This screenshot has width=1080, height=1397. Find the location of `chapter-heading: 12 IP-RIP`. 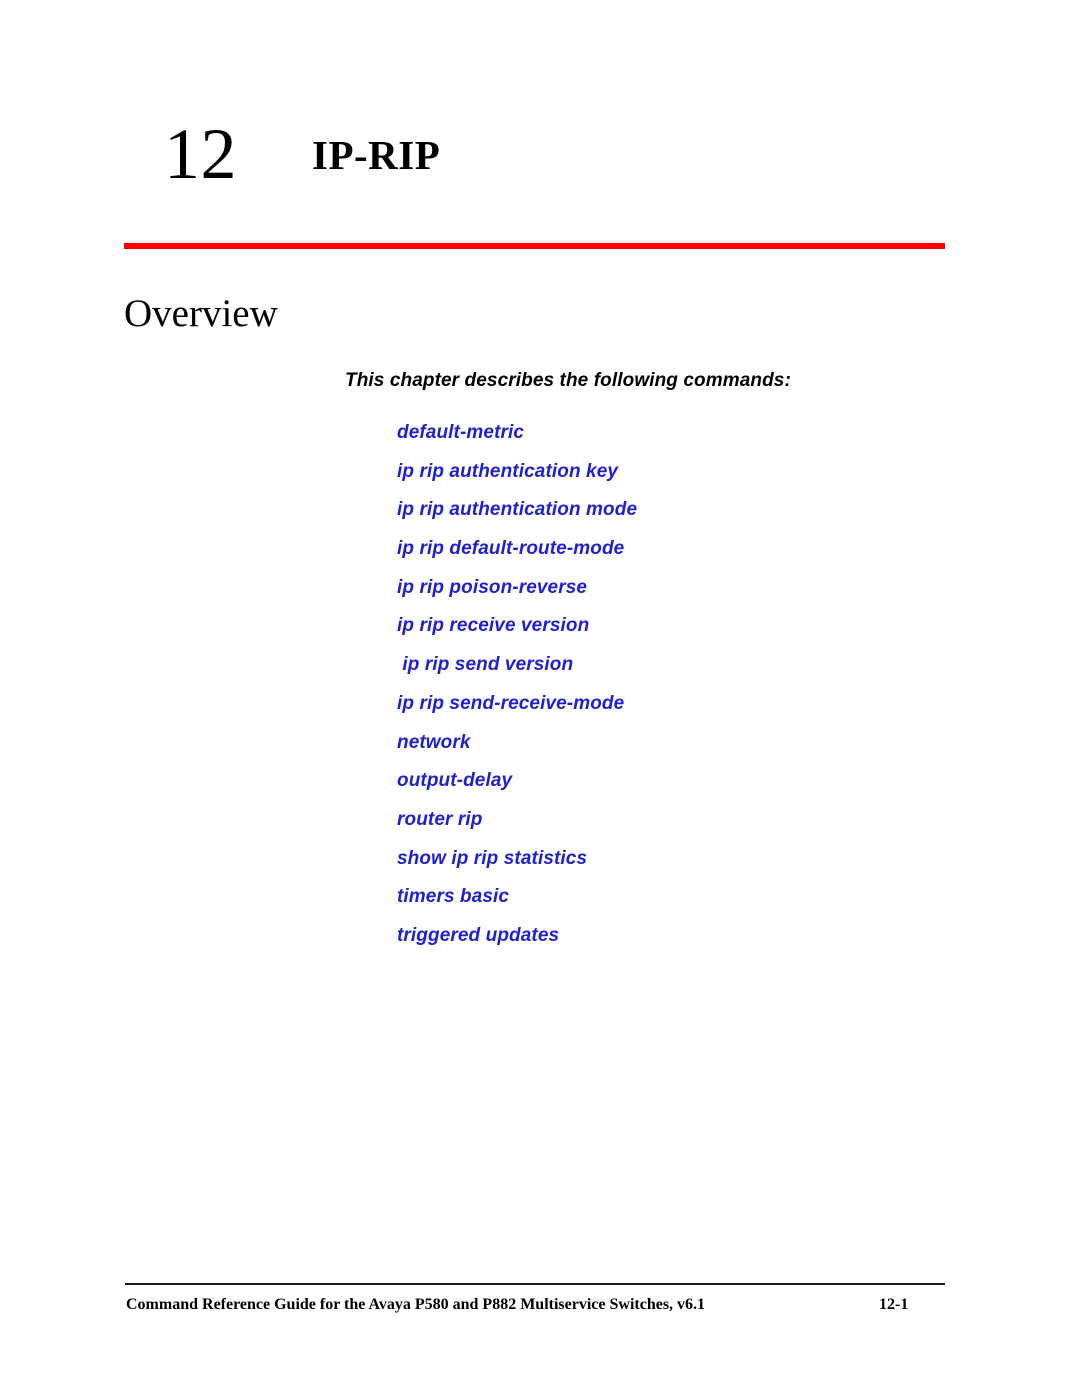

chapter-heading: 12 IP-RIP is located at coordinates (536, 158).